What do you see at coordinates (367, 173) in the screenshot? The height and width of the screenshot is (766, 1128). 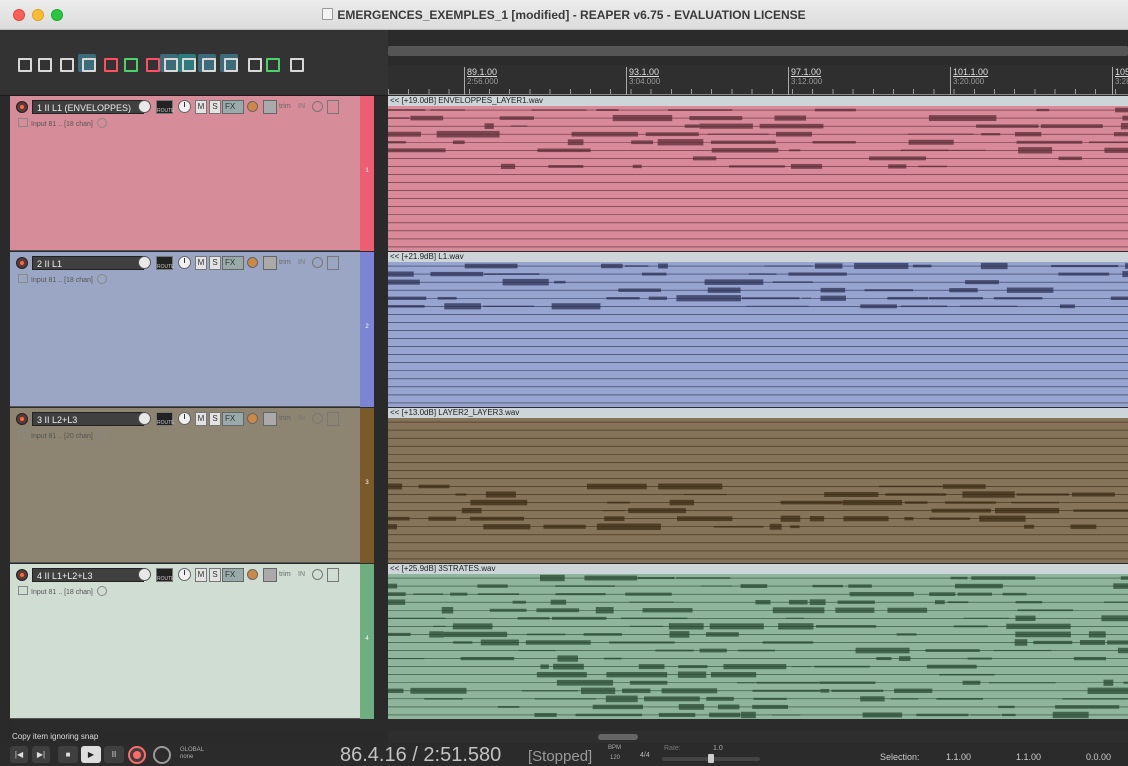 I see `track-number-strip: 1` at bounding box center [367, 173].